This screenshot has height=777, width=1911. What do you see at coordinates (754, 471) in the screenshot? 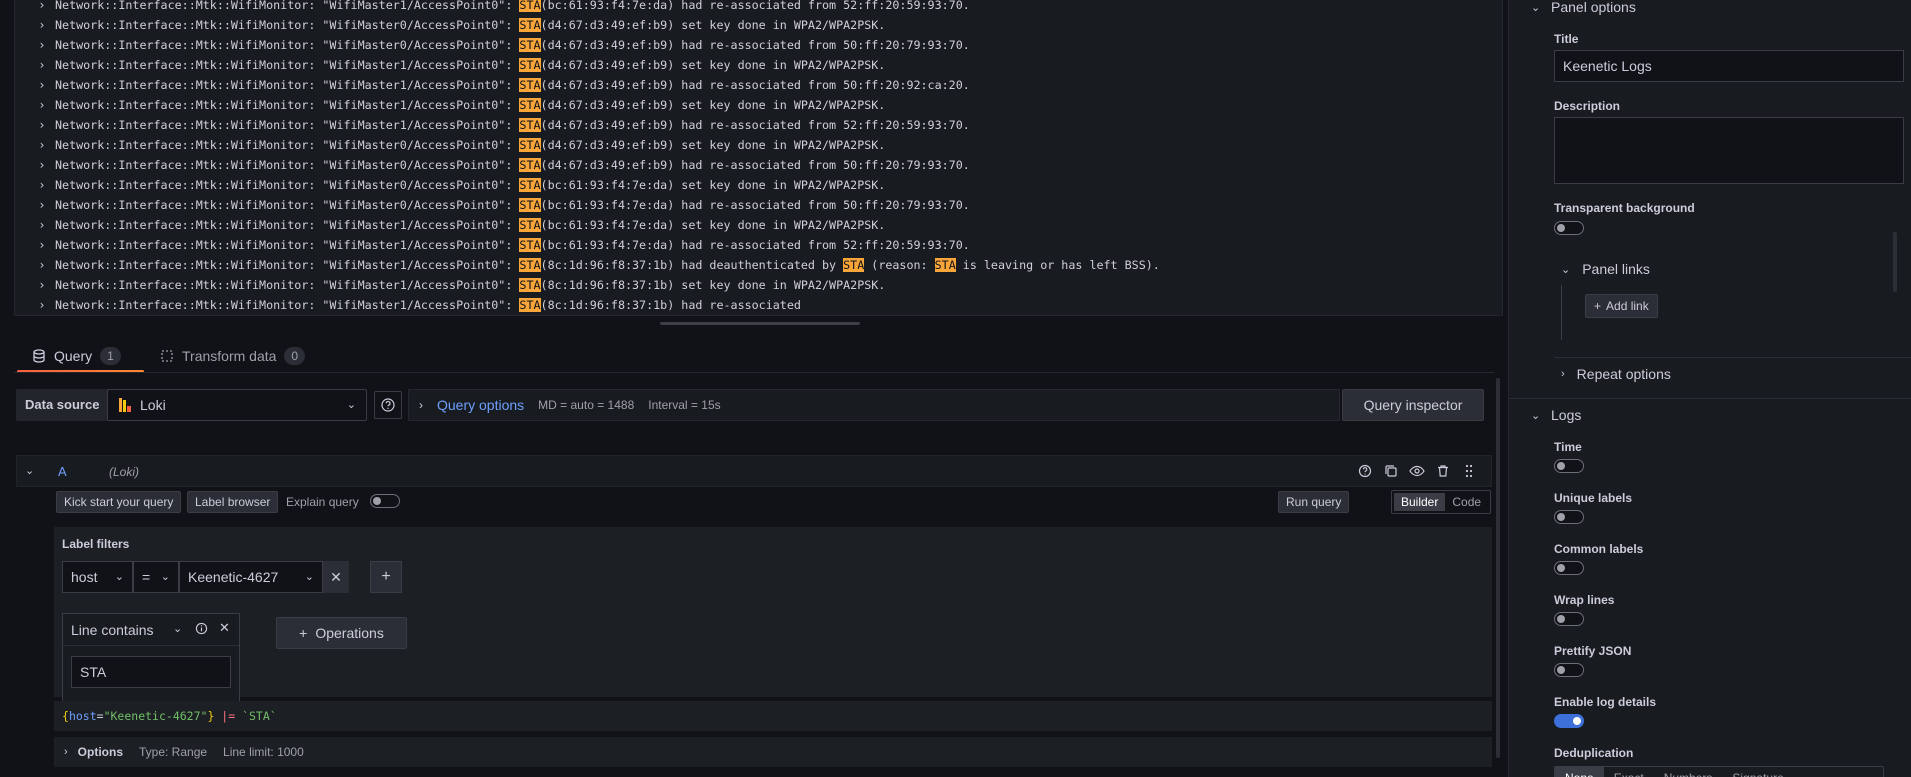
I see `query-row-header: ⌄ A (Loki)` at bounding box center [754, 471].